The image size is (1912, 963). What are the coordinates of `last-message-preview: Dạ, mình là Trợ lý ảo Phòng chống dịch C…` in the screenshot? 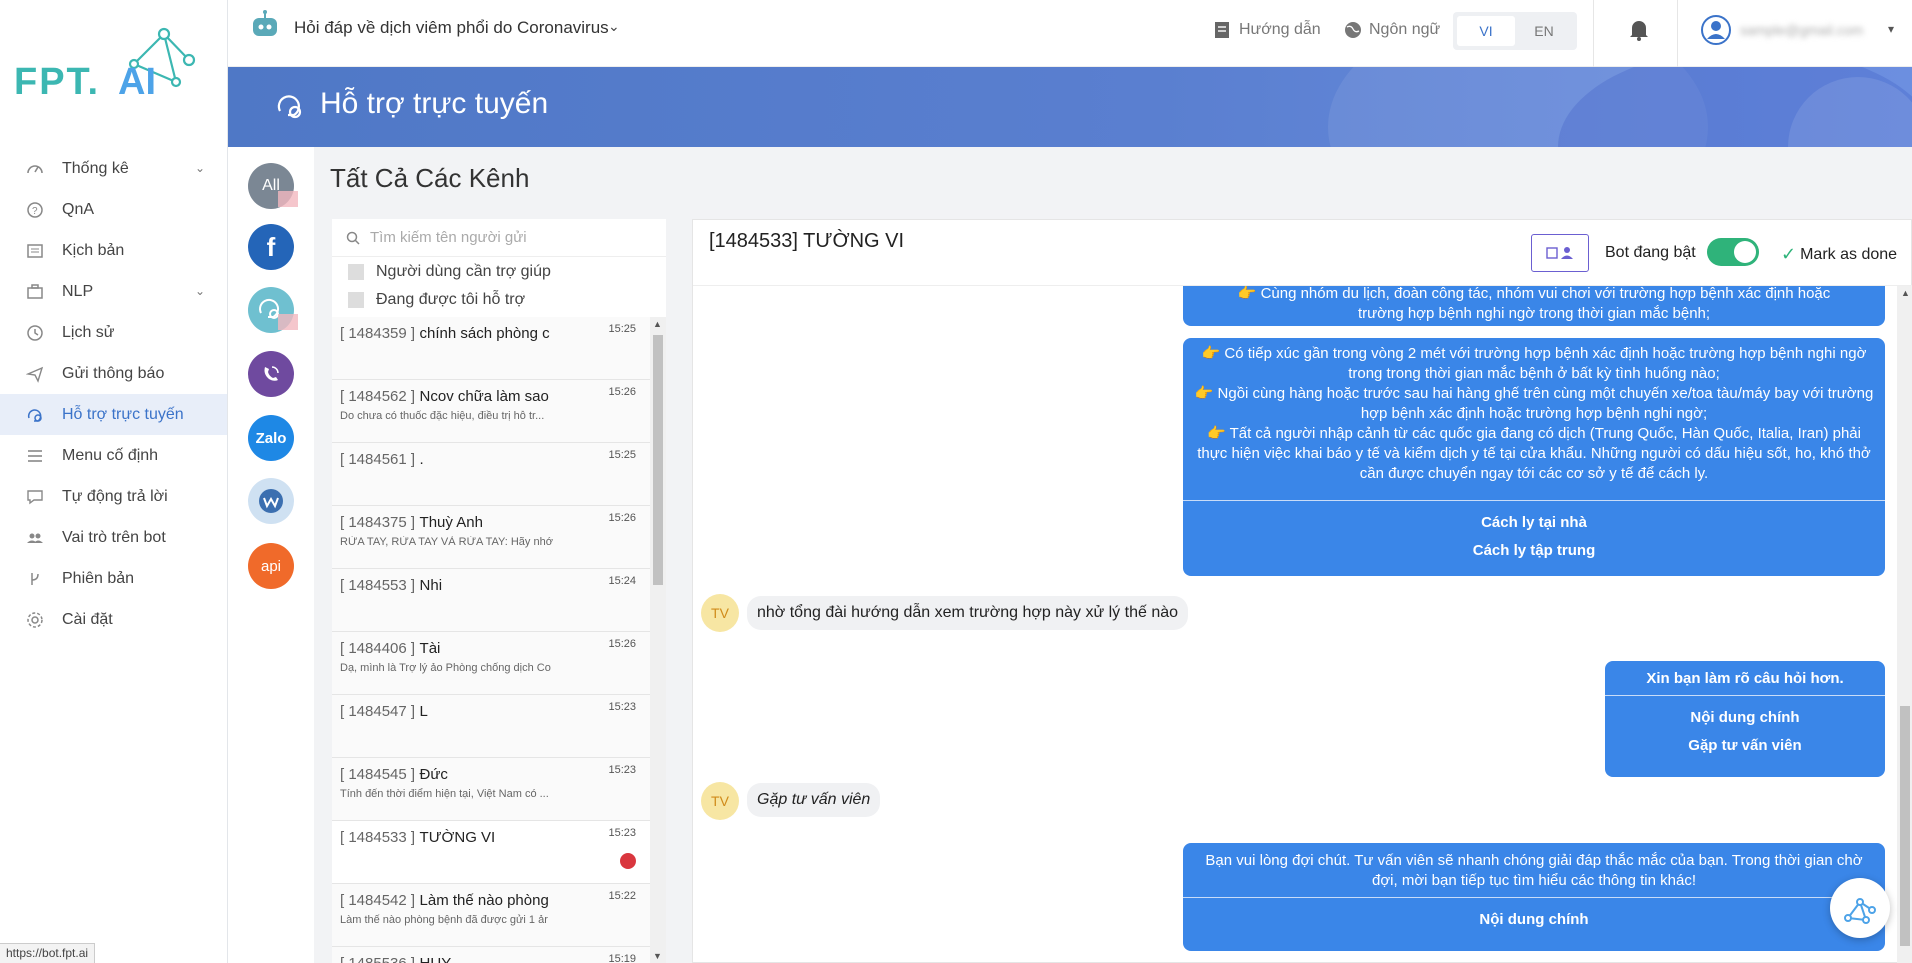 It's located at (445, 668).